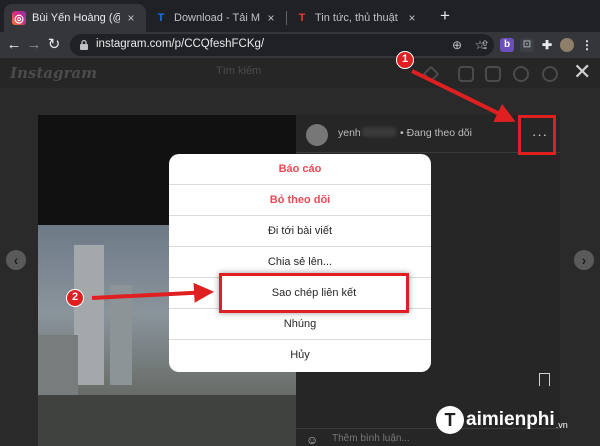  I want to click on tab-title: Download - Tải Miễn Phí VN, so click(217, 18).